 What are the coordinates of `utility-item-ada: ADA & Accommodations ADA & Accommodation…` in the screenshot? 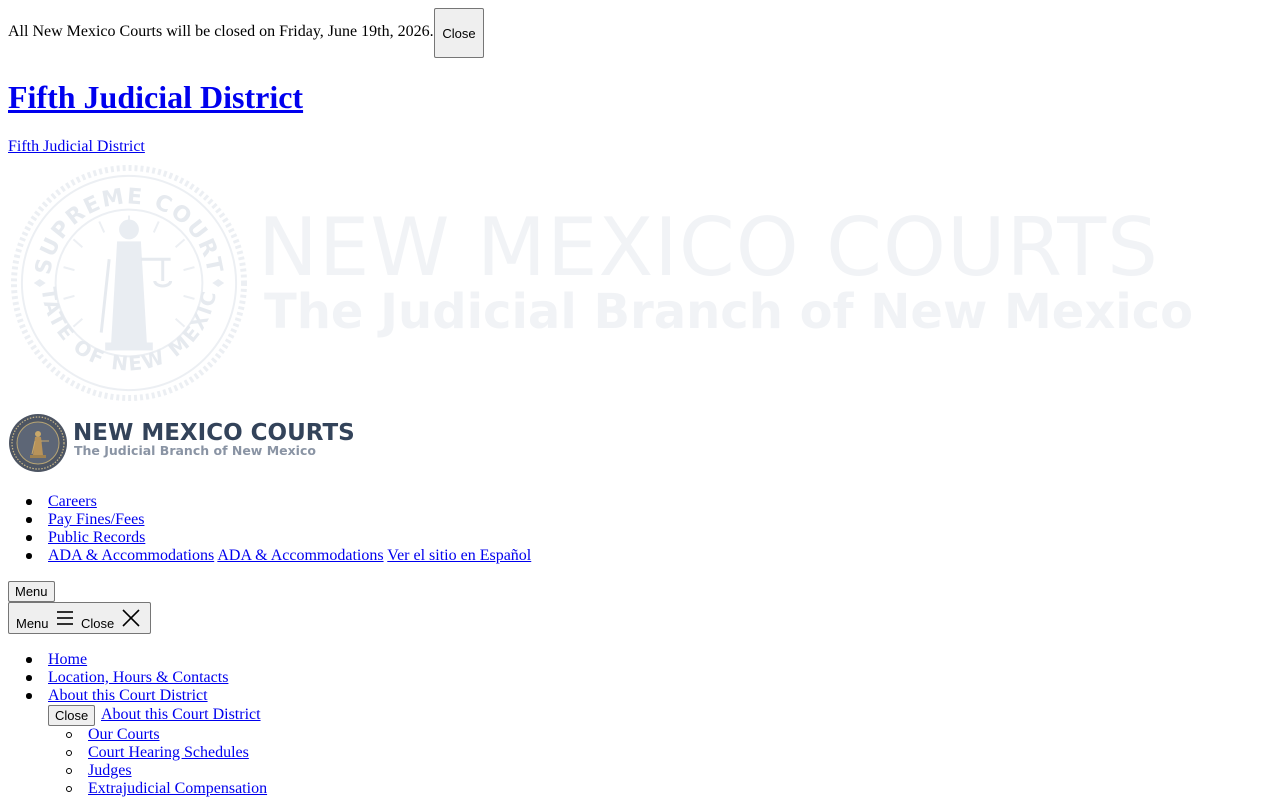 It's located at (278, 556).